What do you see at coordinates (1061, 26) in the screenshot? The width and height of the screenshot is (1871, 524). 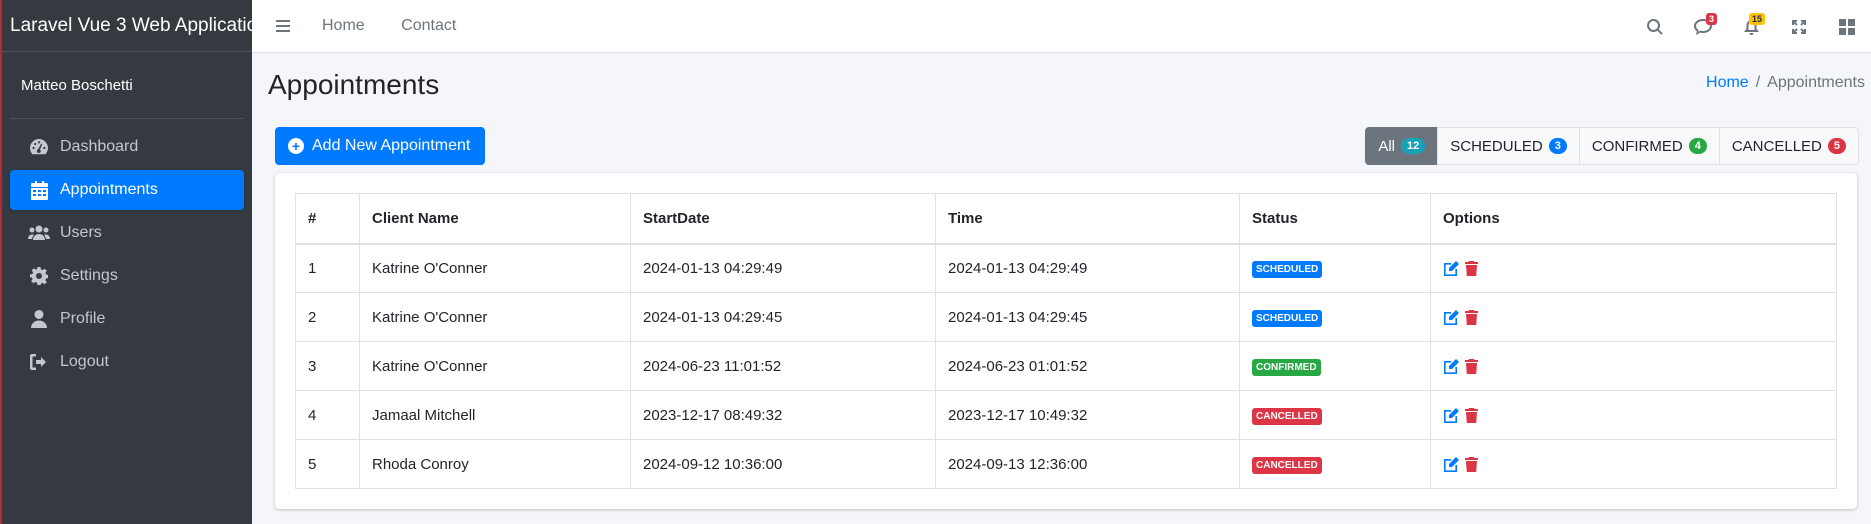 I see `top-navbar: Home Contact 3 15` at bounding box center [1061, 26].